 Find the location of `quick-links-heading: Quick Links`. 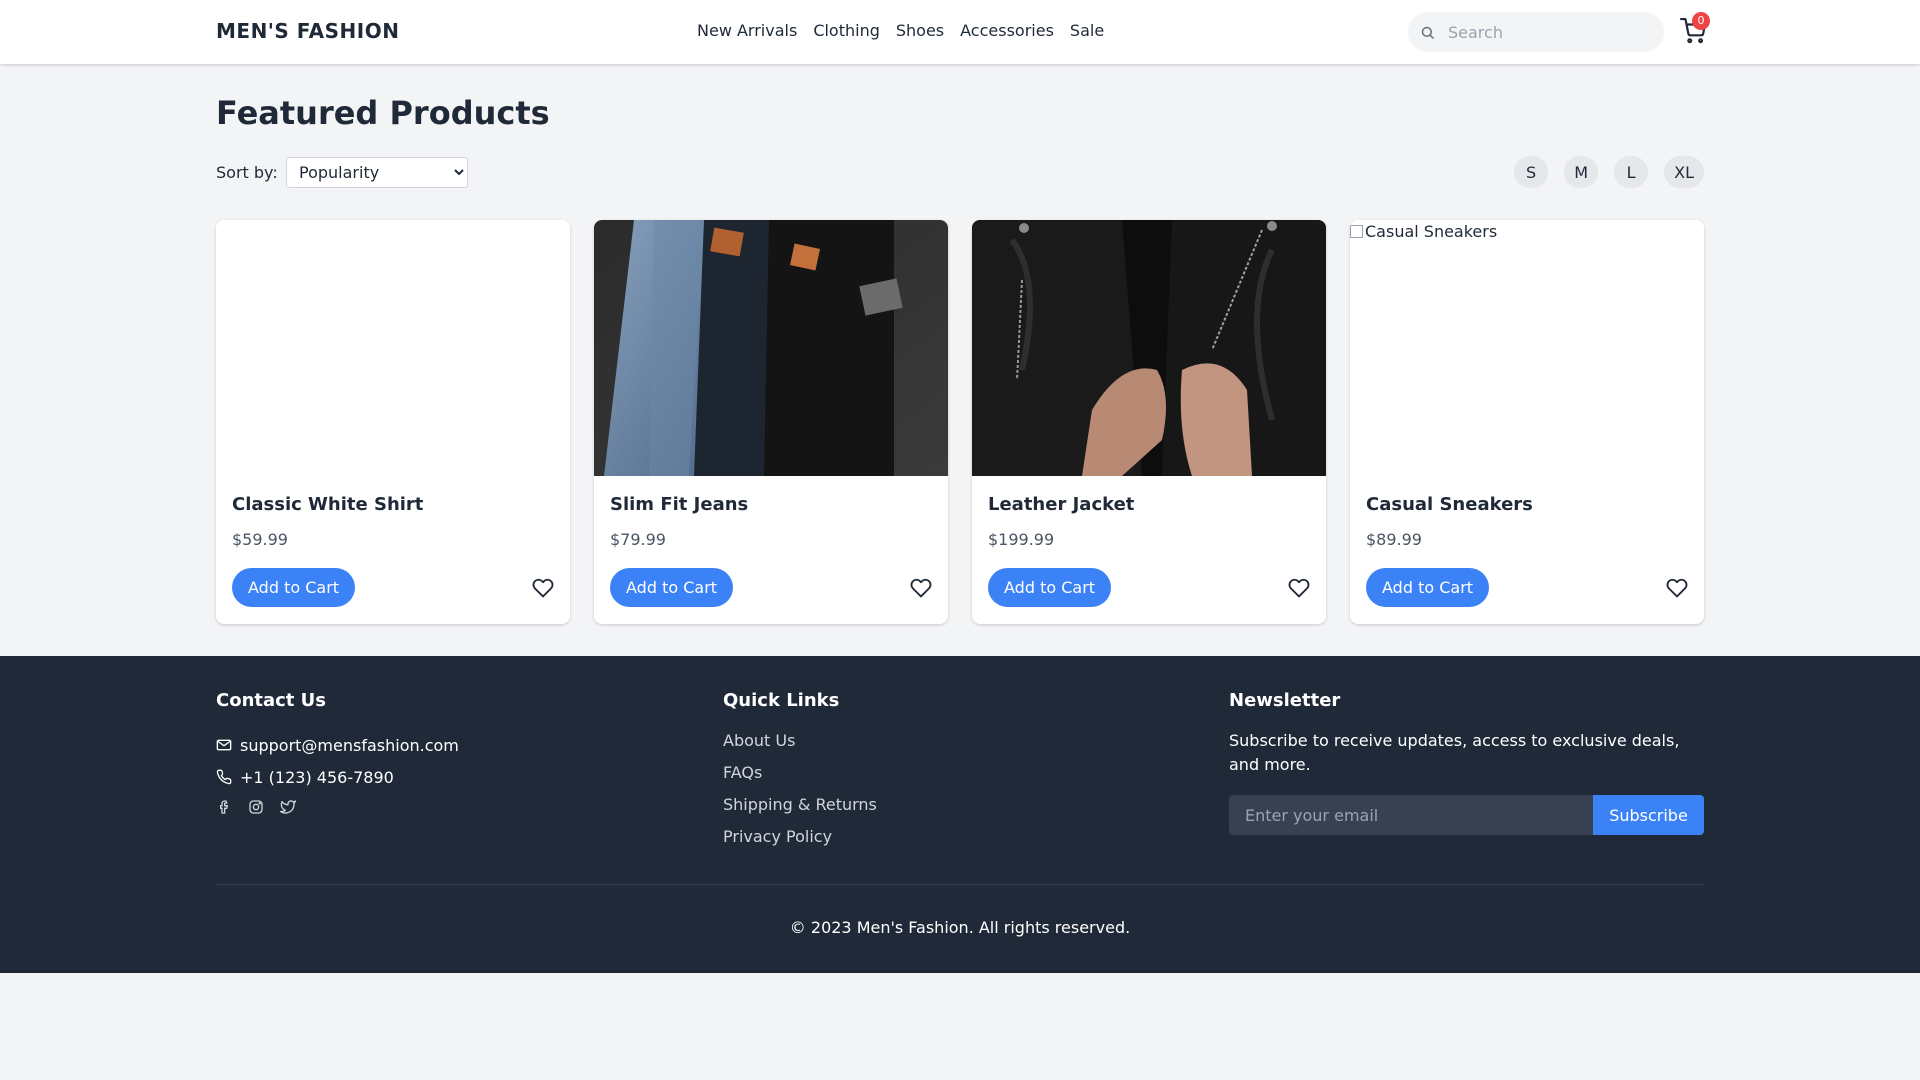

quick-links-heading: Quick Links is located at coordinates (781, 700).